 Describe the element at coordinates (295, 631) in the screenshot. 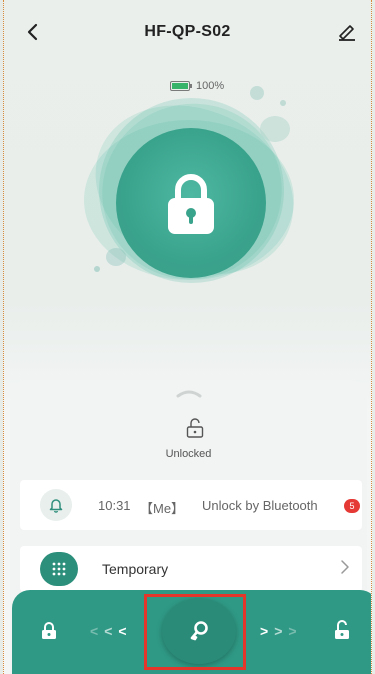

I see `arrow-right-3: >` at that location.